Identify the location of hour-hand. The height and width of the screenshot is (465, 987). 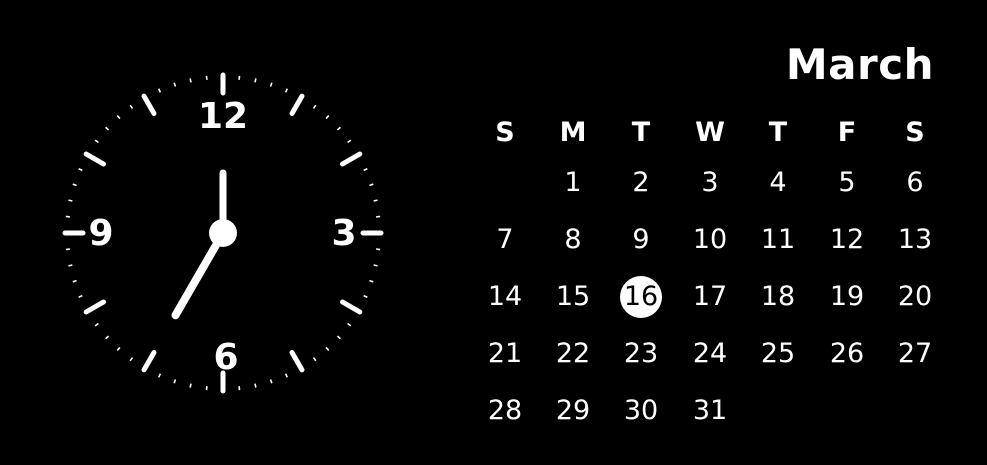
(199, 274).